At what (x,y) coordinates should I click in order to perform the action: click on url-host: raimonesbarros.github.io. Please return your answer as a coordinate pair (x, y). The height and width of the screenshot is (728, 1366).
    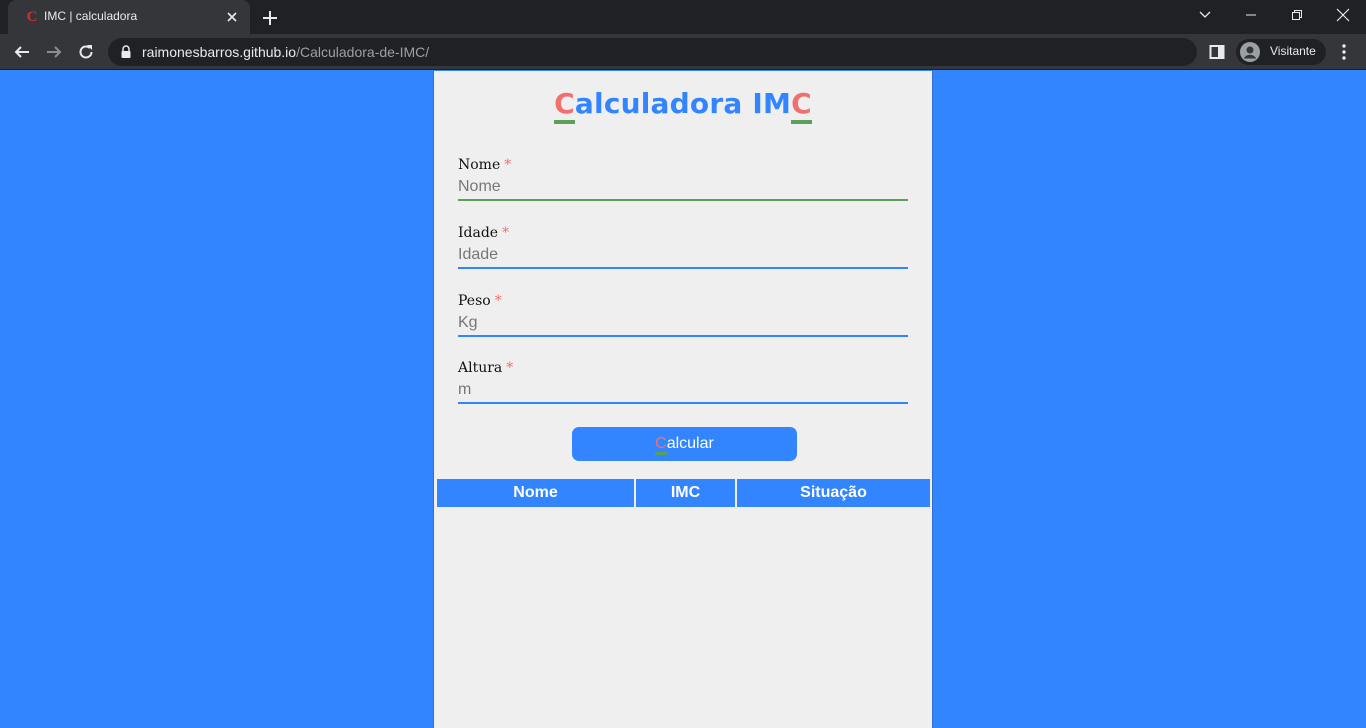
    Looking at the image, I should click on (219, 52).